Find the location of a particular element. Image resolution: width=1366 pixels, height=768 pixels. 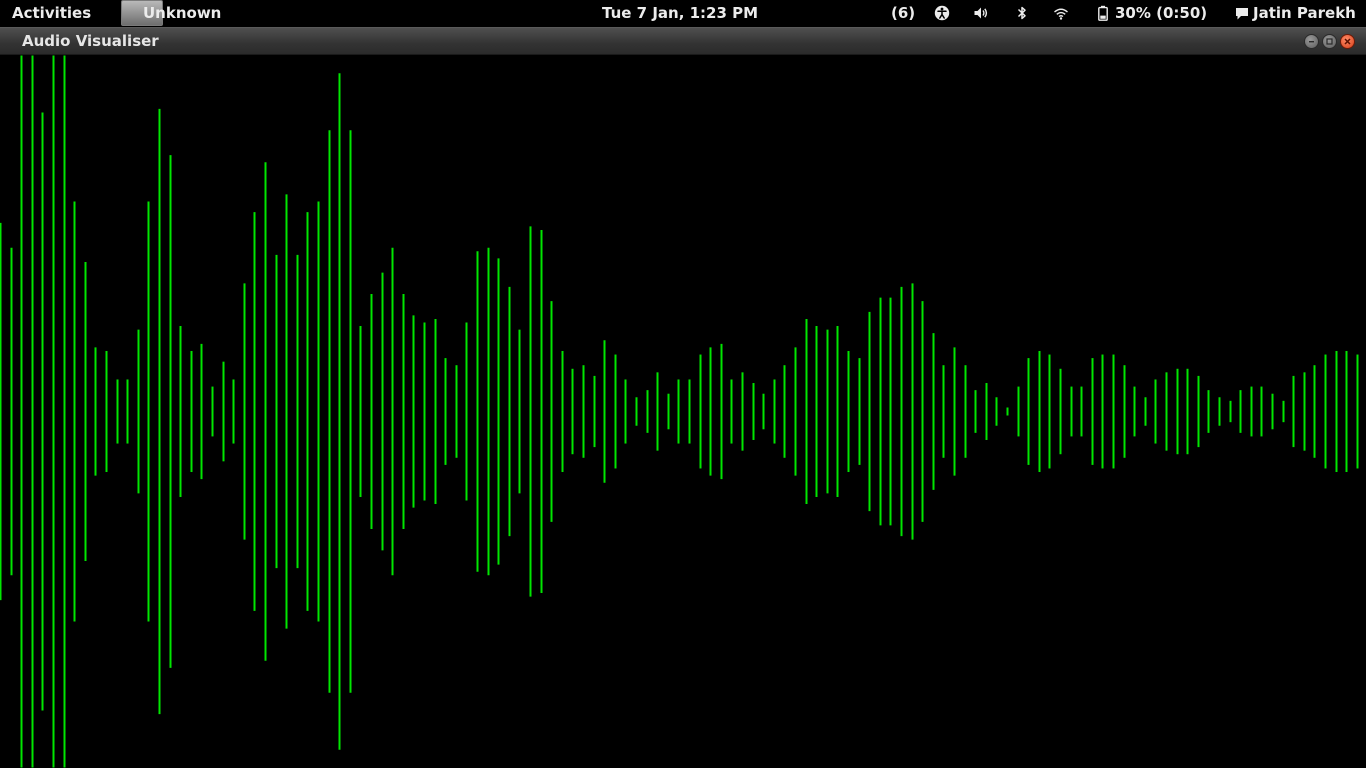

maximize-button is located at coordinates (1329, 41).